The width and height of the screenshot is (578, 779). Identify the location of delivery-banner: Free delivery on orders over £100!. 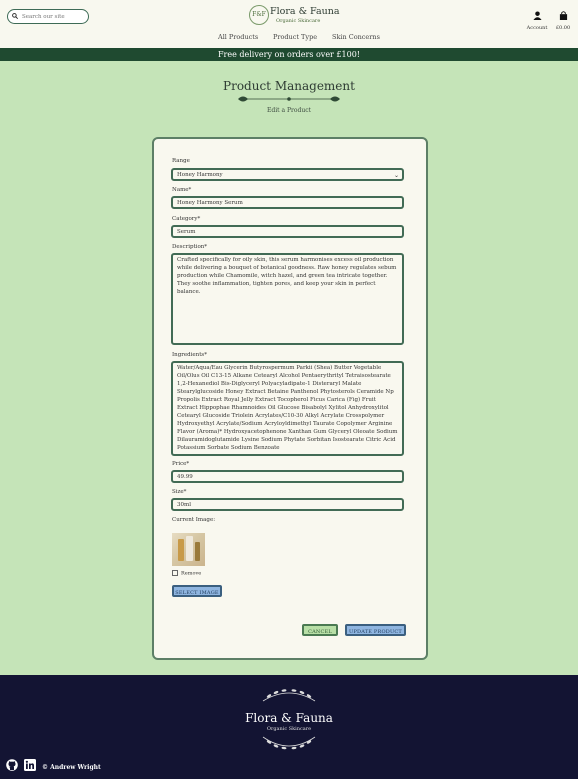
(289, 54).